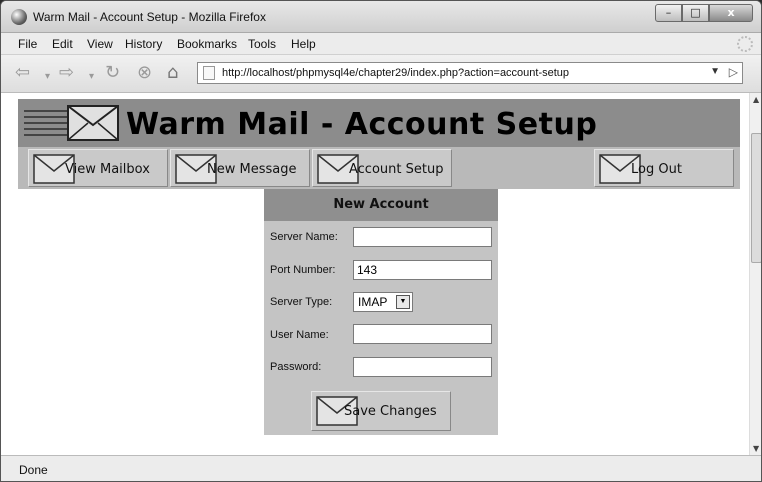  I want to click on log-out-button: Log Out, so click(664, 168).